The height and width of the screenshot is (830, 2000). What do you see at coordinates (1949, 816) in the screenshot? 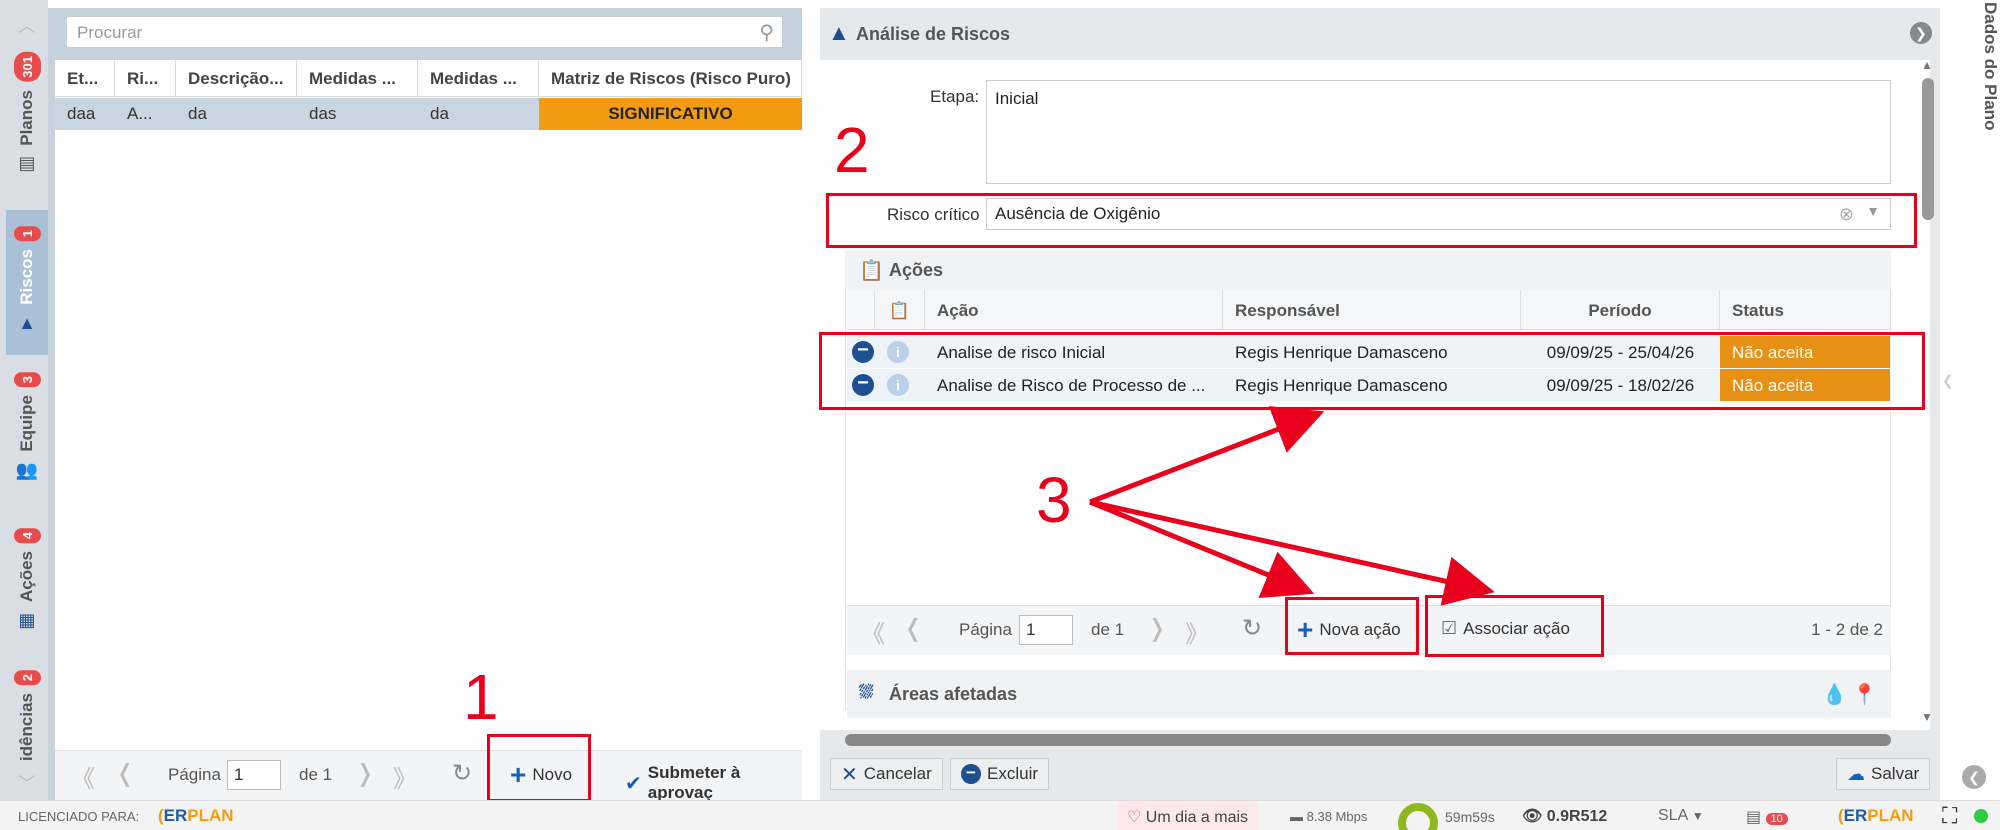
I see `fullscreen-icon: ⛶` at bounding box center [1949, 816].